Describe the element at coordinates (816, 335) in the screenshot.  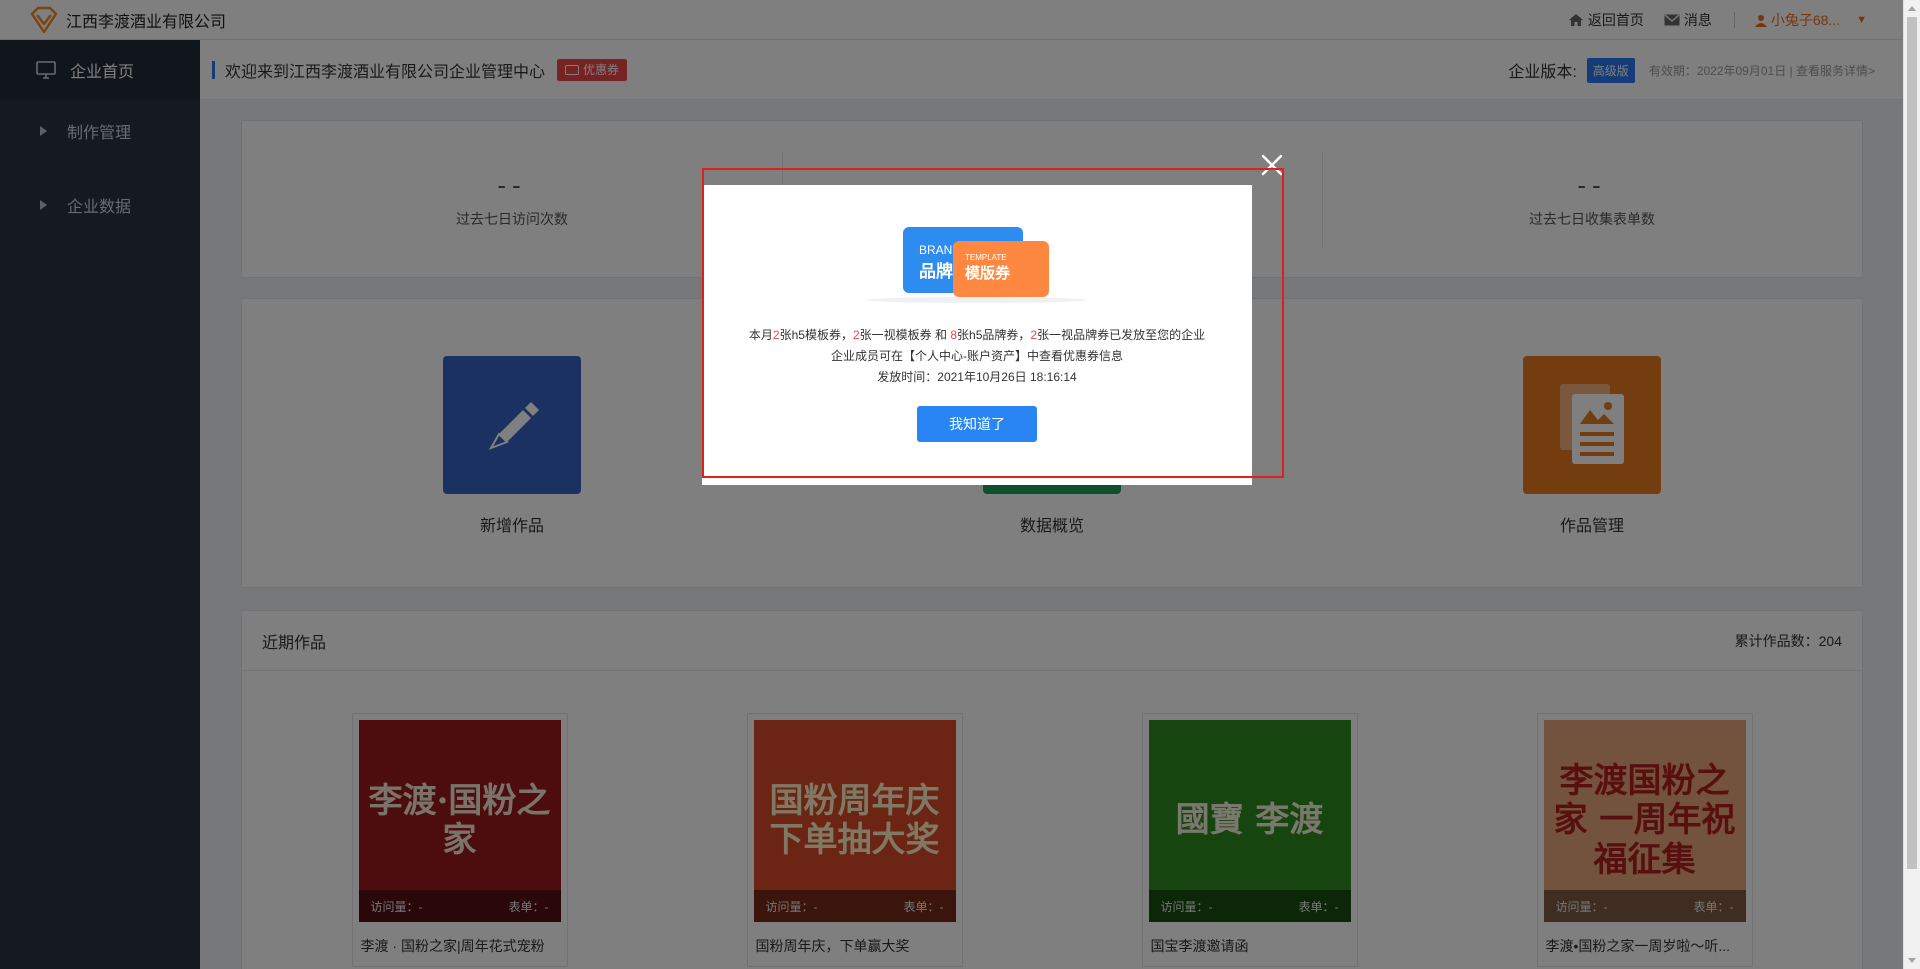
I see `msg-text: 张h5模板券，` at that location.